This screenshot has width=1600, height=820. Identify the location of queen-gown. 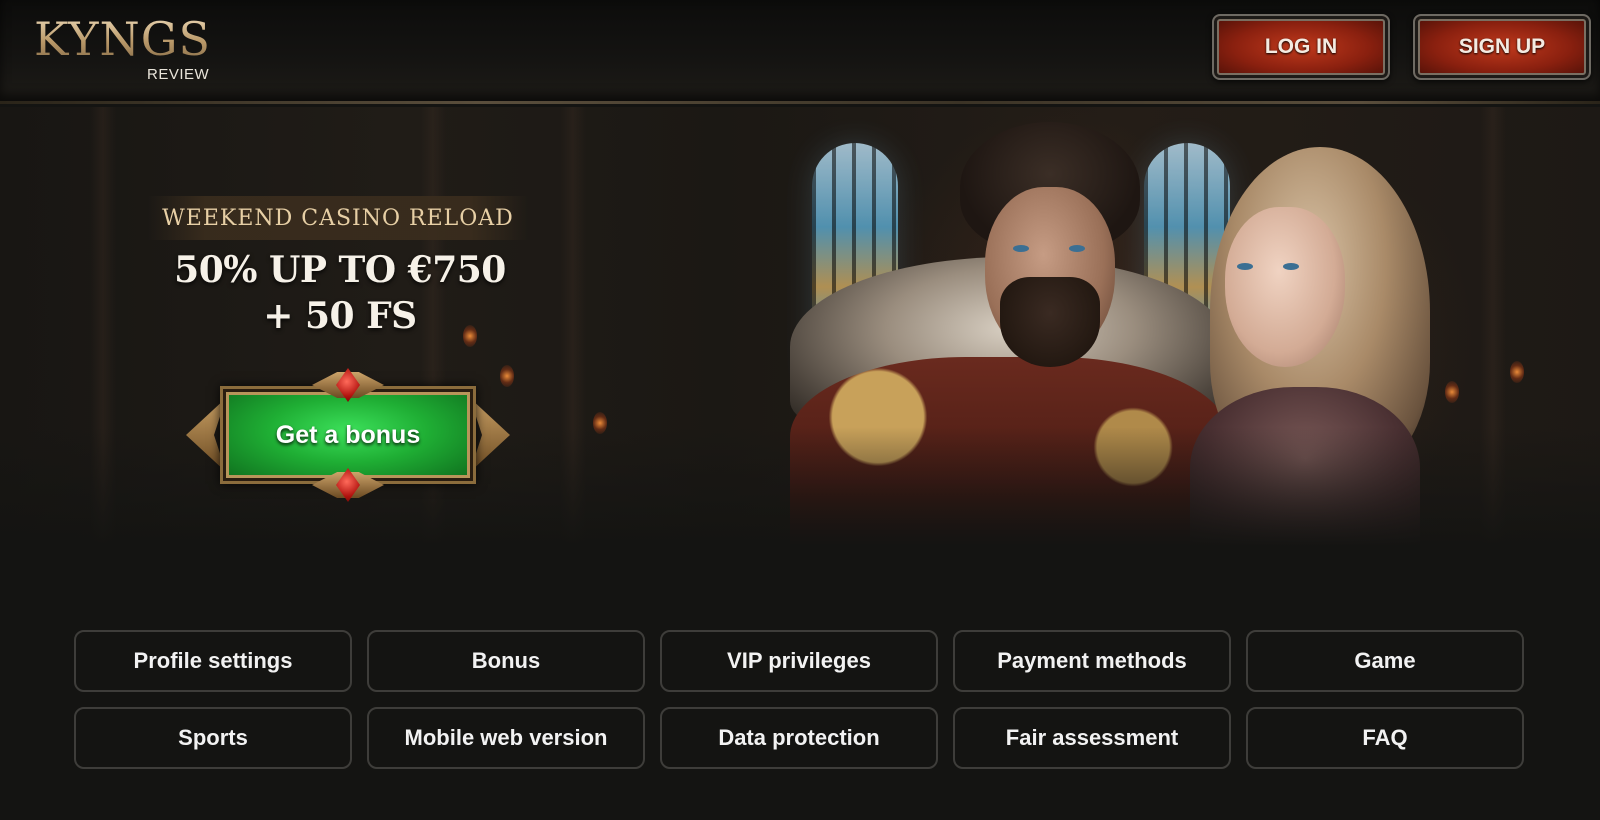
(1305, 467).